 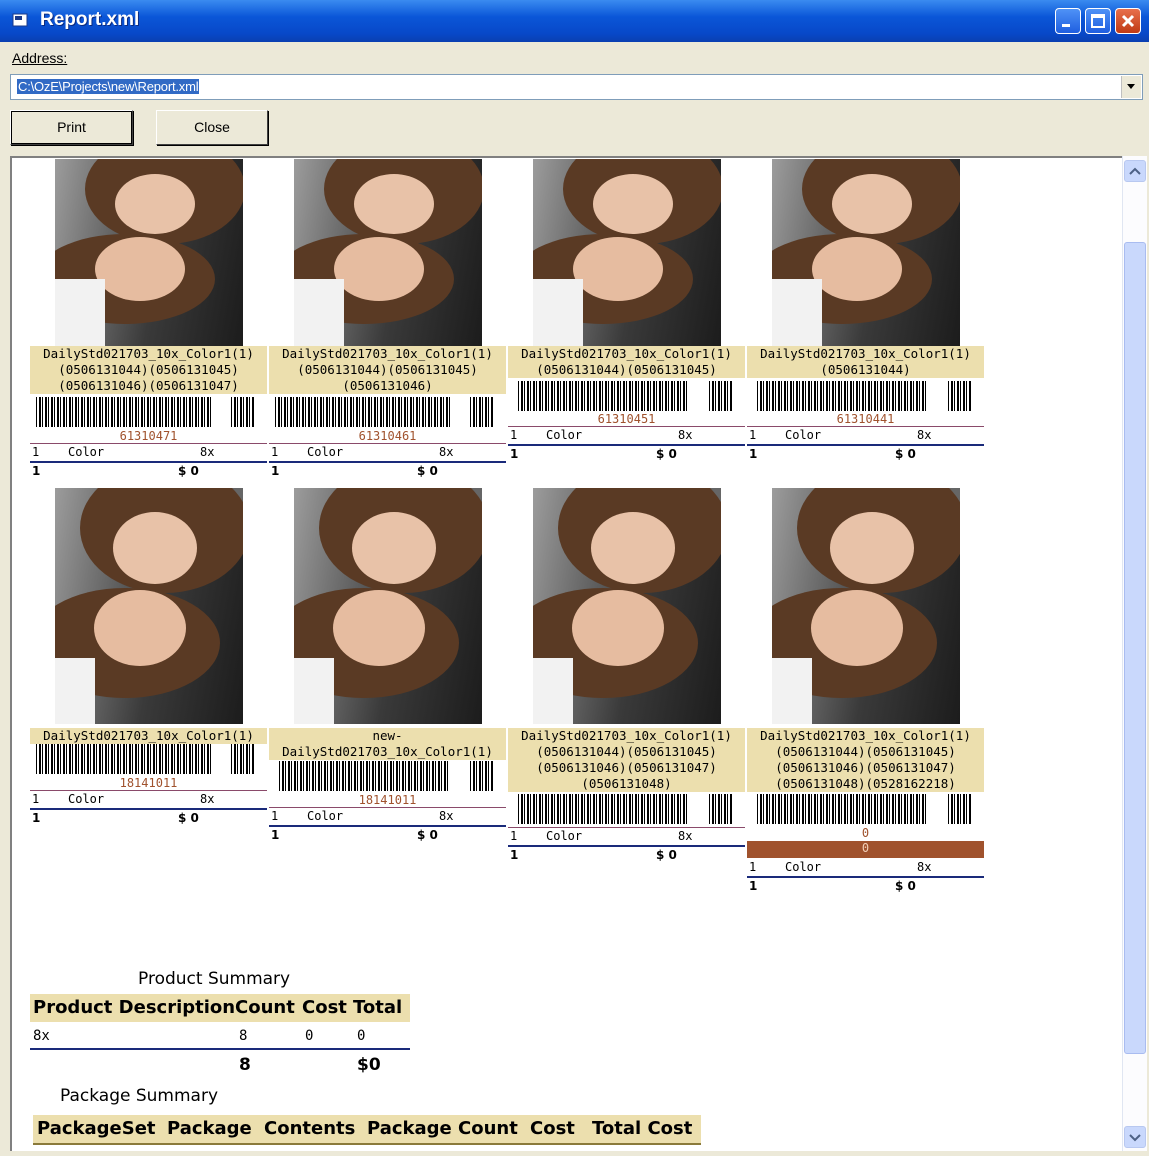 I want to click on total-amount: $0, so click(x=369, y=1065).